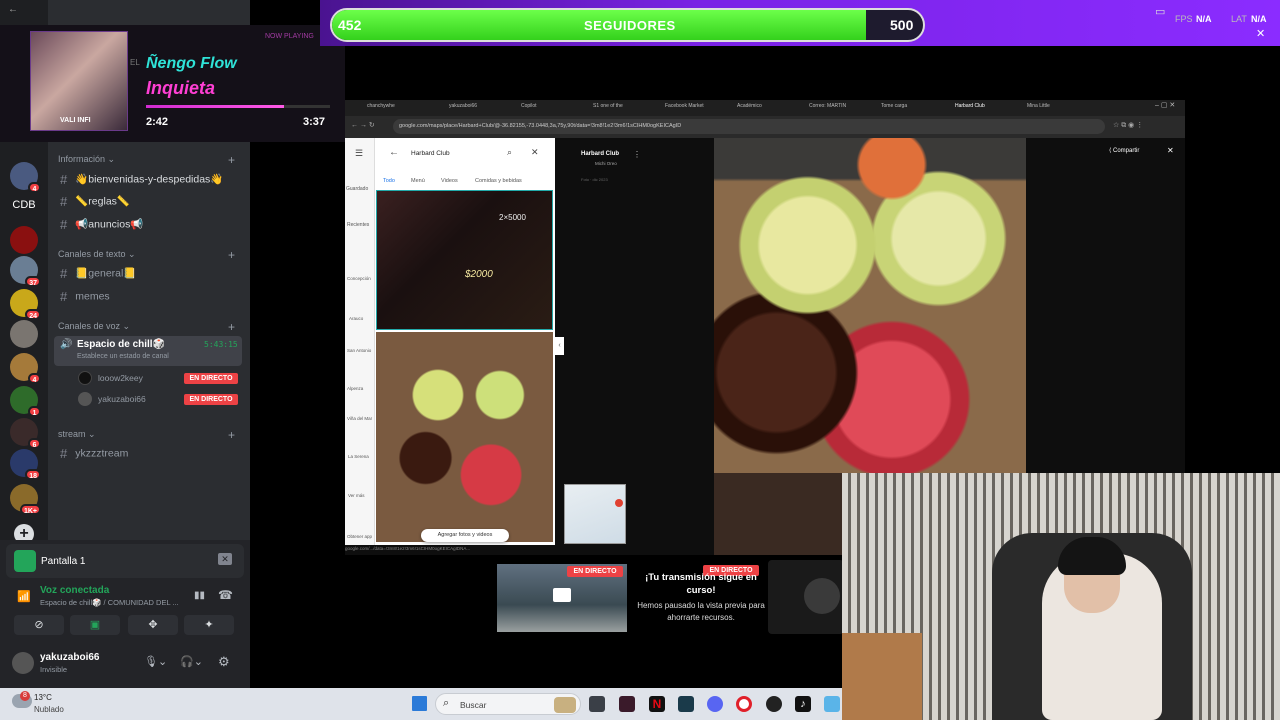 This screenshot has height=720, width=1280. Describe the element at coordinates (39, 625) in the screenshot. I see `camera-button: ⊘` at that location.